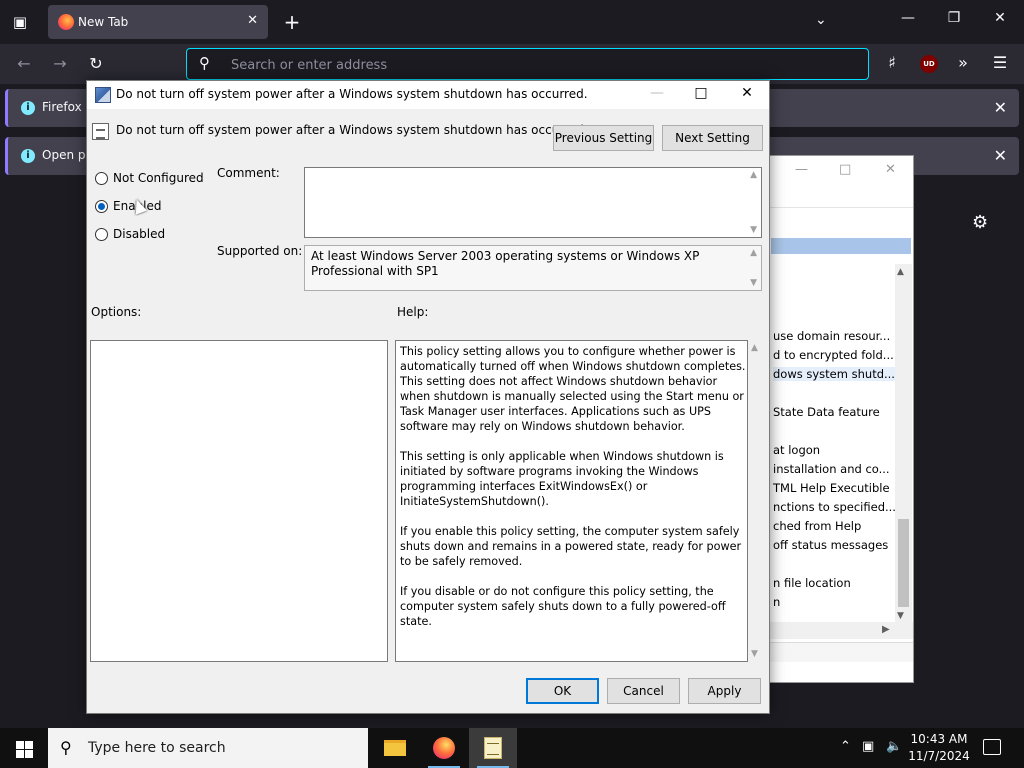 The image size is (1024, 768). What do you see at coordinates (939, 756) in the screenshot?
I see `clock-date: 11/7/2024` at bounding box center [939, 756].